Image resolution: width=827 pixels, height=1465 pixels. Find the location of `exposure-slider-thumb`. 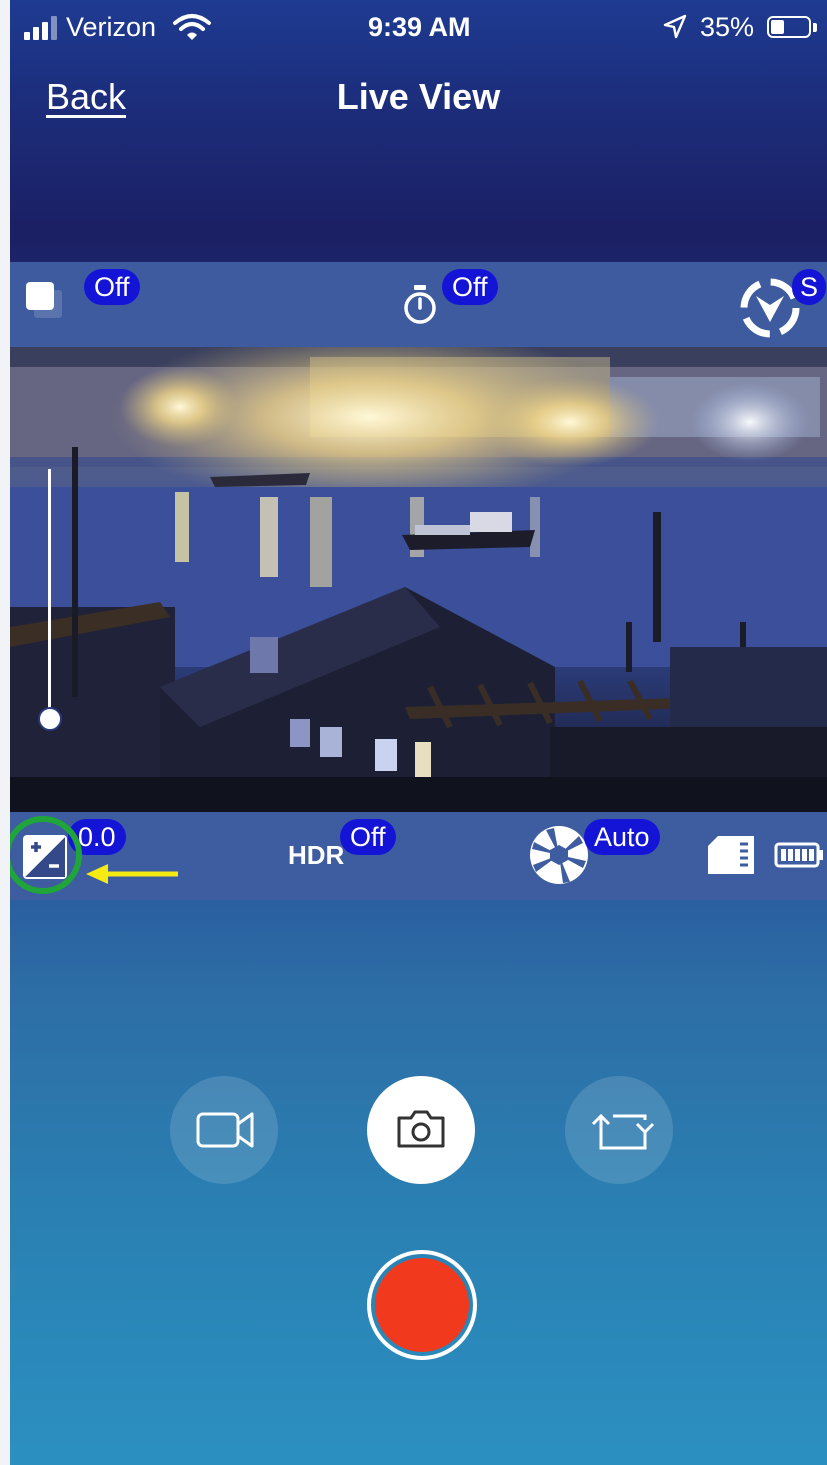

exposure-slider-thumb is located at coordinates (50, 719).